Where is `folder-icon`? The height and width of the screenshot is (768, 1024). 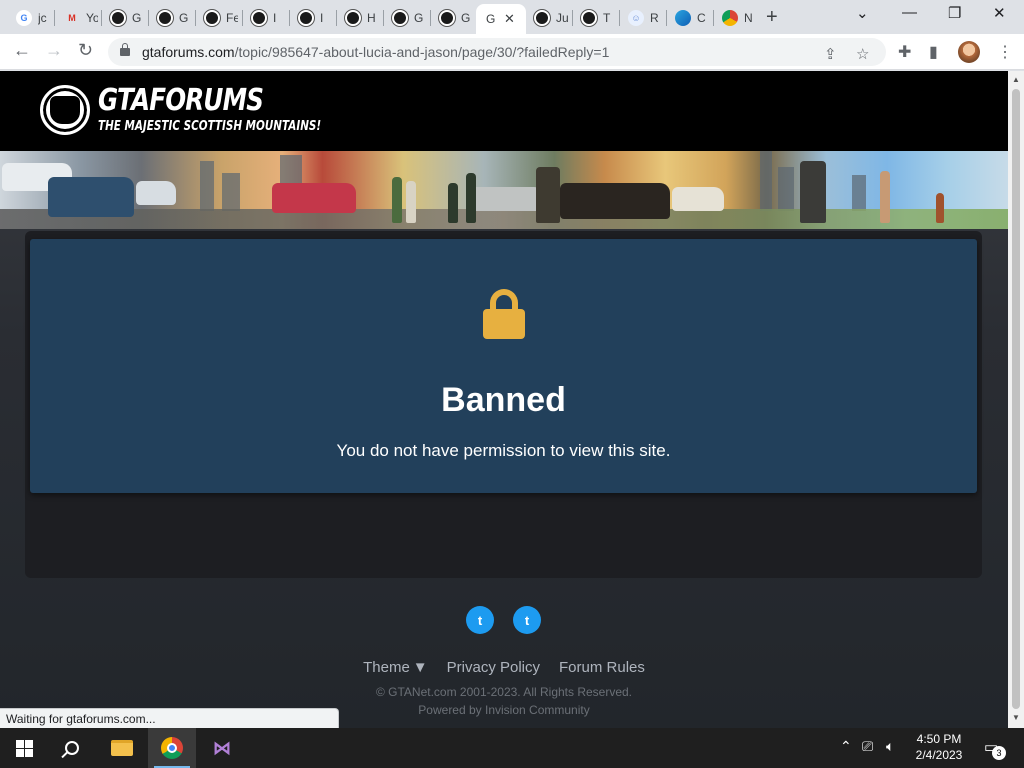 folder-icon is located at coordinates (122, 748).